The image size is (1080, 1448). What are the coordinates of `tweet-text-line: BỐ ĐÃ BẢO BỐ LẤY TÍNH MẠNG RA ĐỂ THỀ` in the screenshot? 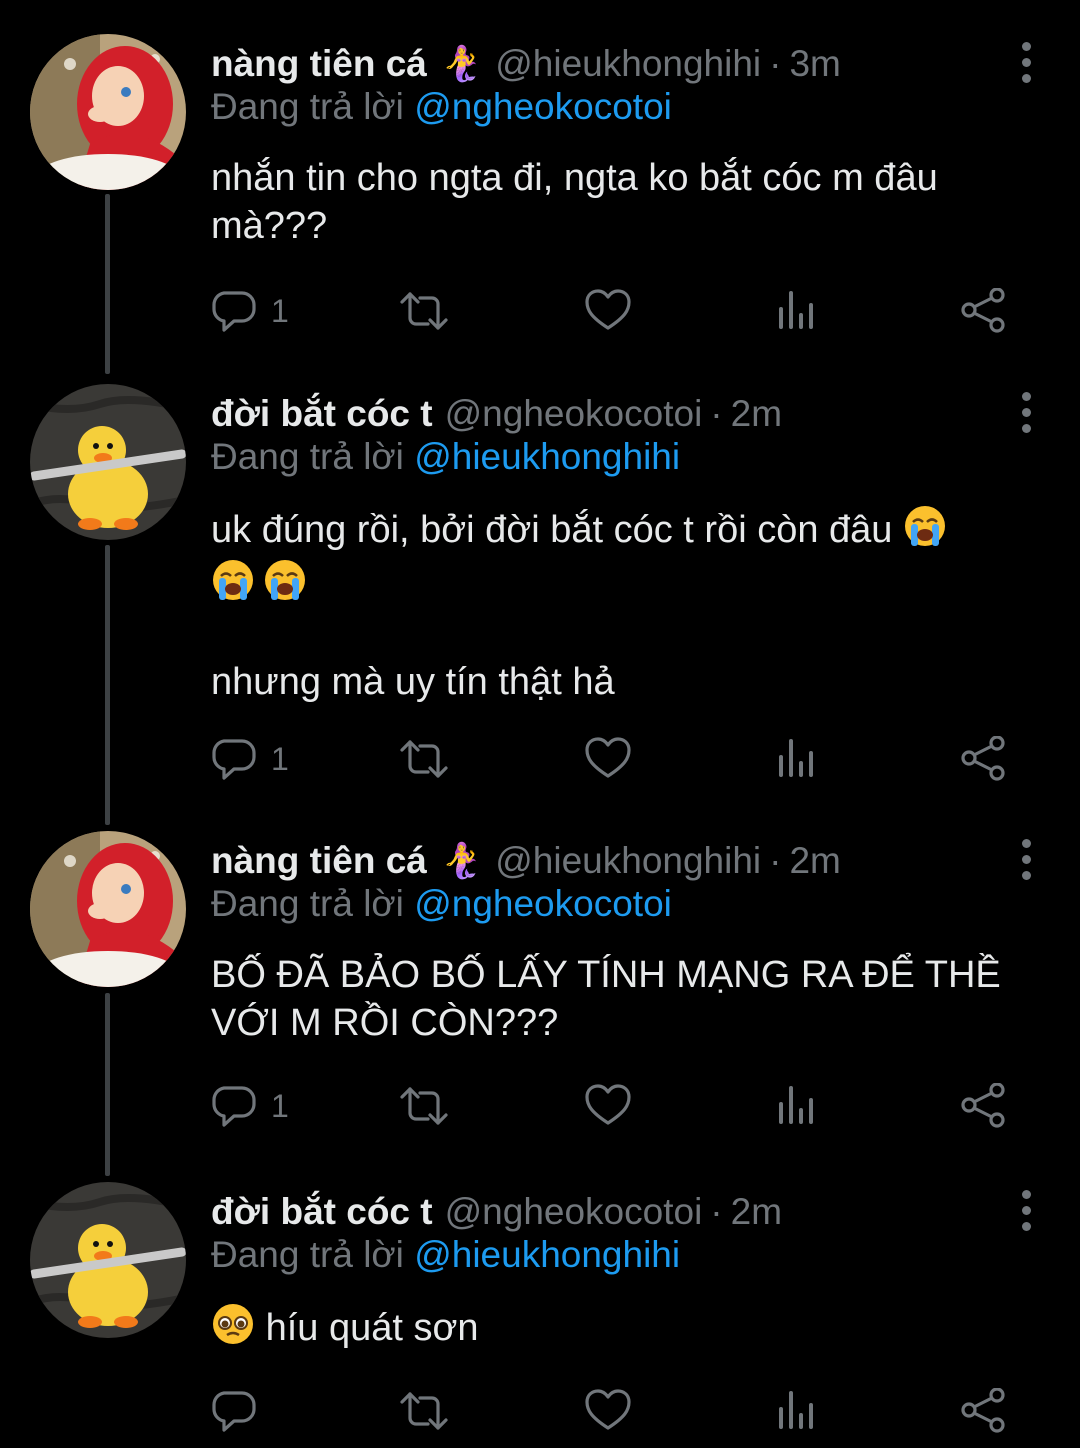 It's located at (606, 975).